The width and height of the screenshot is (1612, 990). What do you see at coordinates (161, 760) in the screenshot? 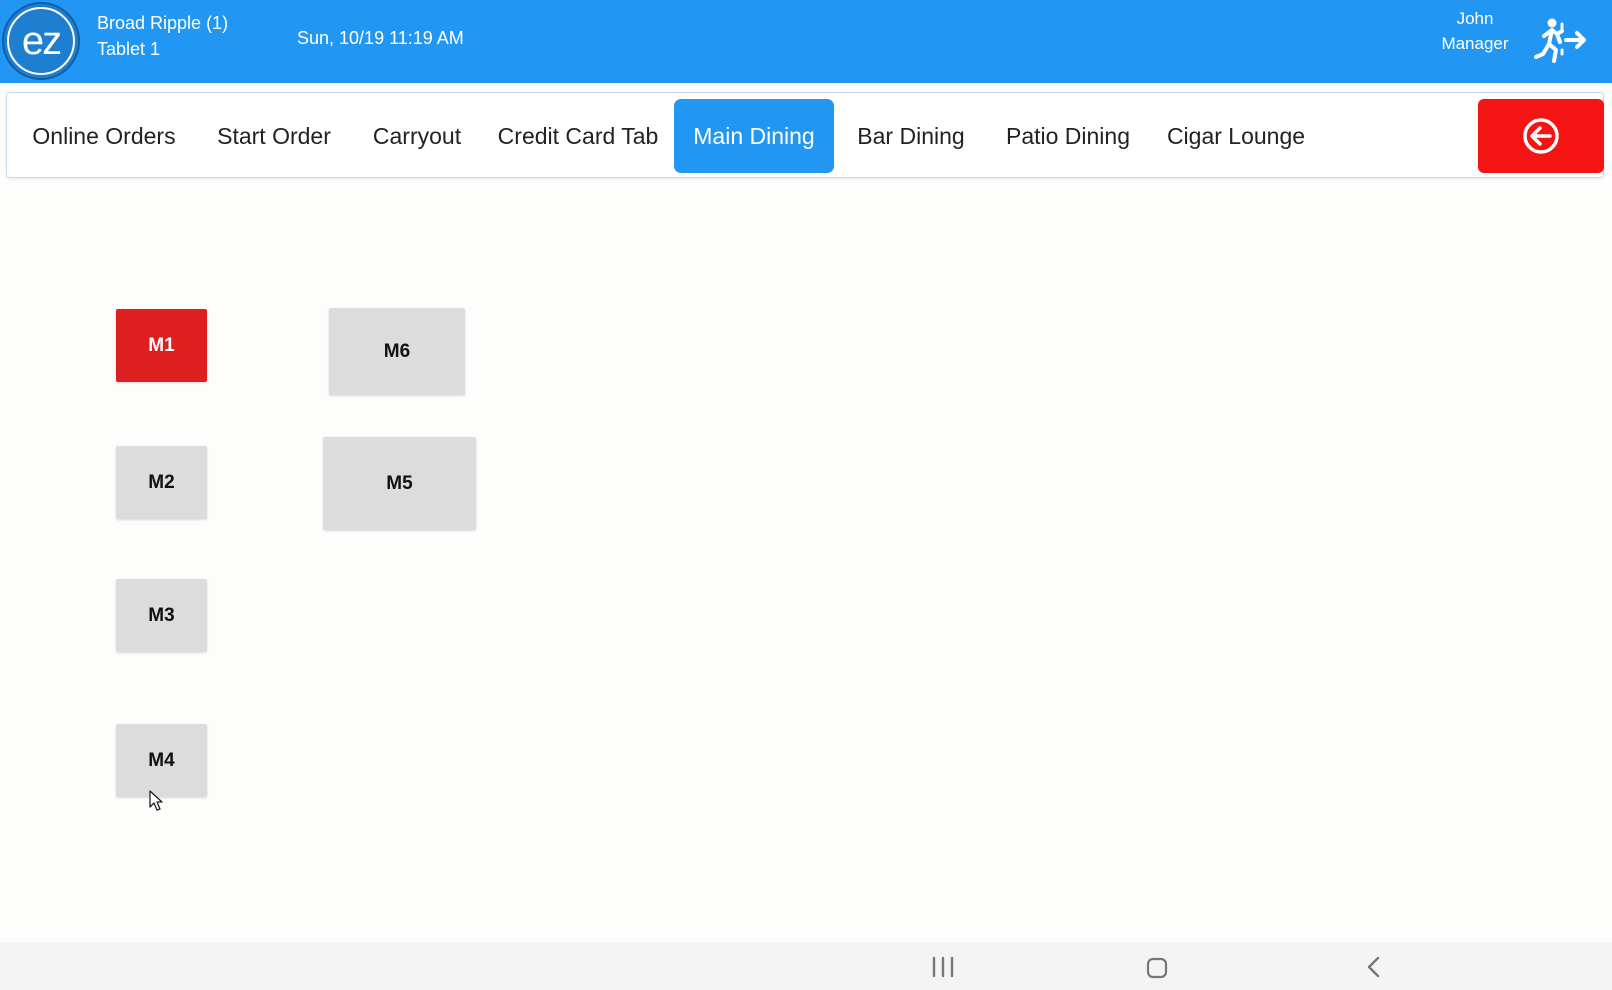
I see `table-m4: M4` at bounding box center [161, 760].